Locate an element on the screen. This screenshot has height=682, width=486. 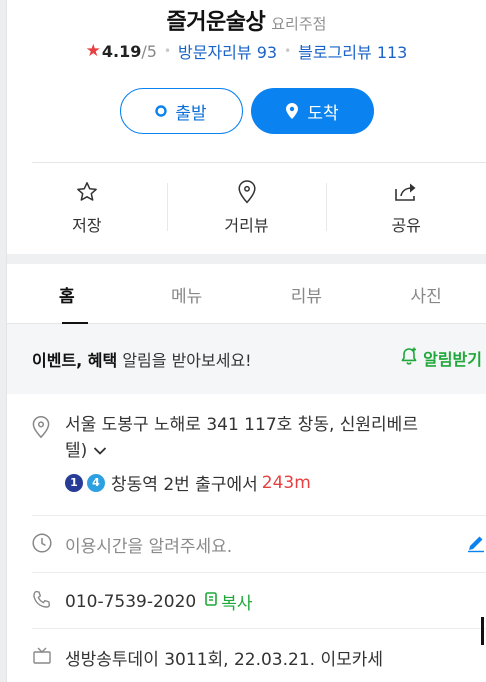
share-button: 공유 is located at coordinates (406, 207).